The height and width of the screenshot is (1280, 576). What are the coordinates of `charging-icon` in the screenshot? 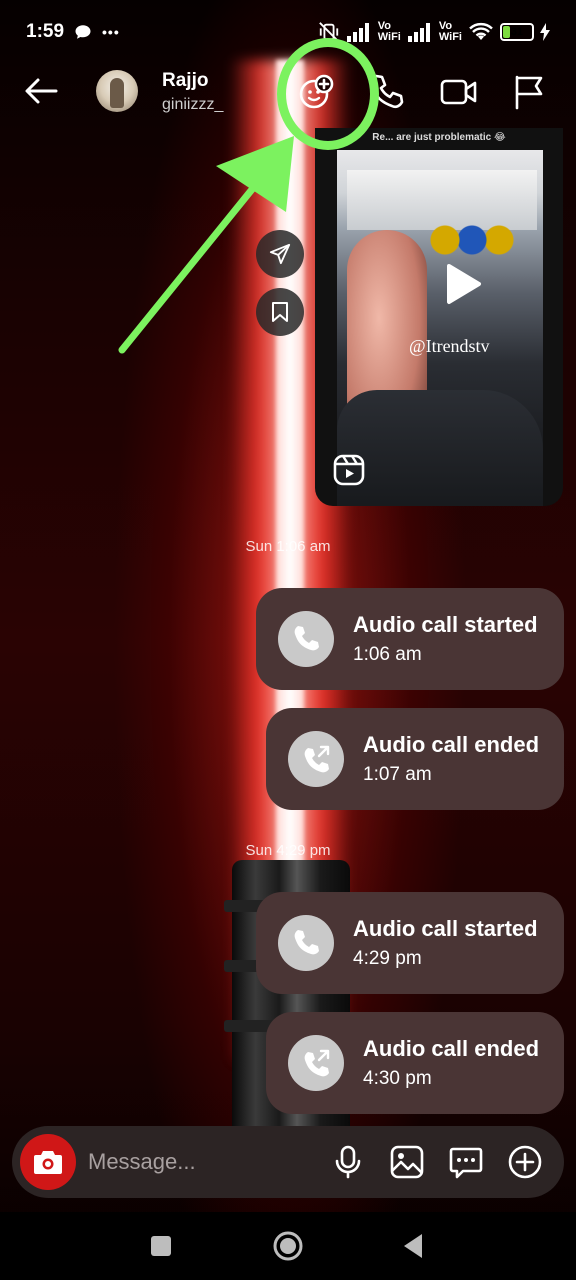 It's located at (545, 32).